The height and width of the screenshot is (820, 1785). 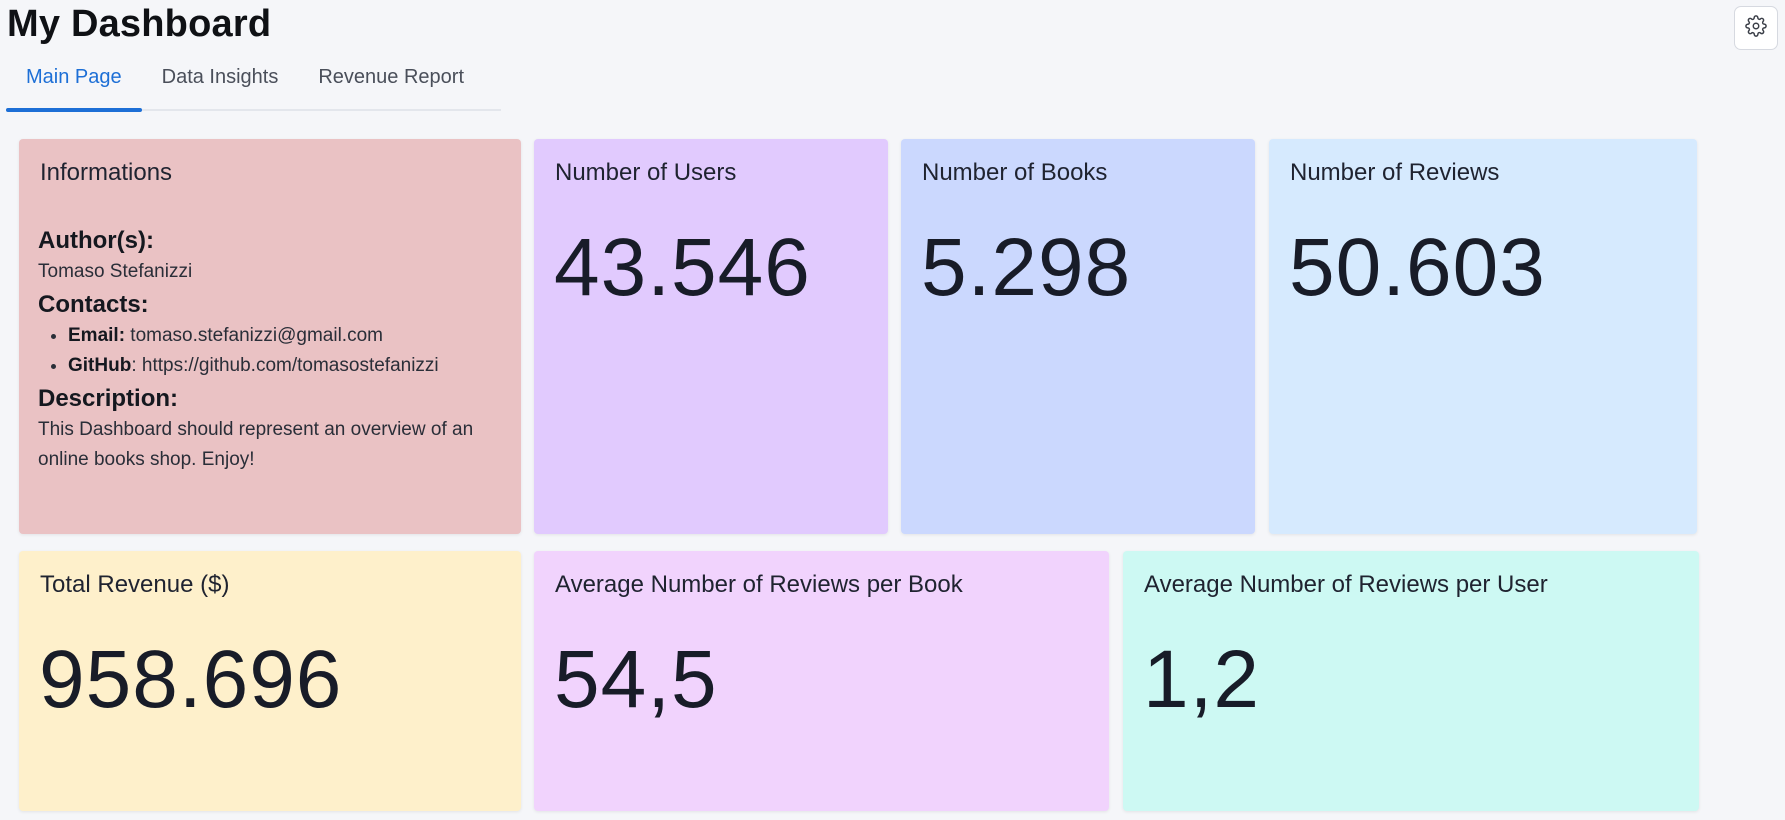 I want to click on contact-email: Email: tomaso.stefanizzi@gmail.com, so click(x=287, y=336).